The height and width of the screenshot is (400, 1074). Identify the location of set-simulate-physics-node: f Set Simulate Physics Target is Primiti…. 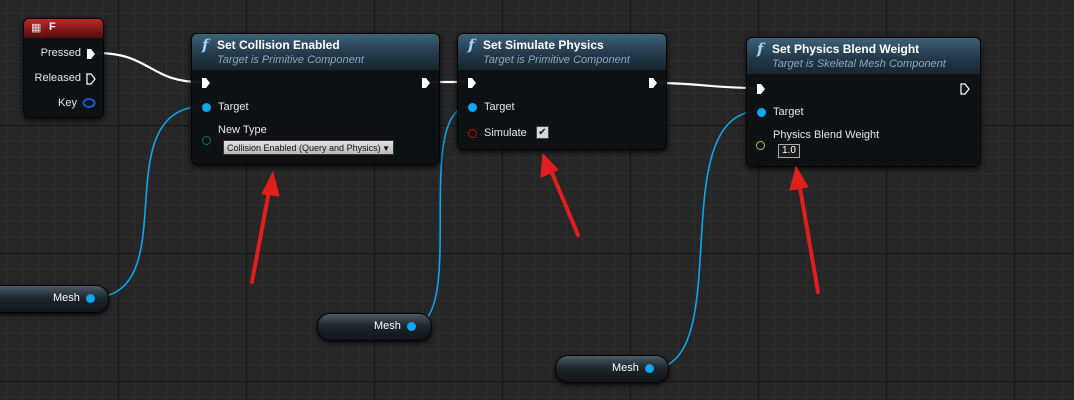
(562, 91).